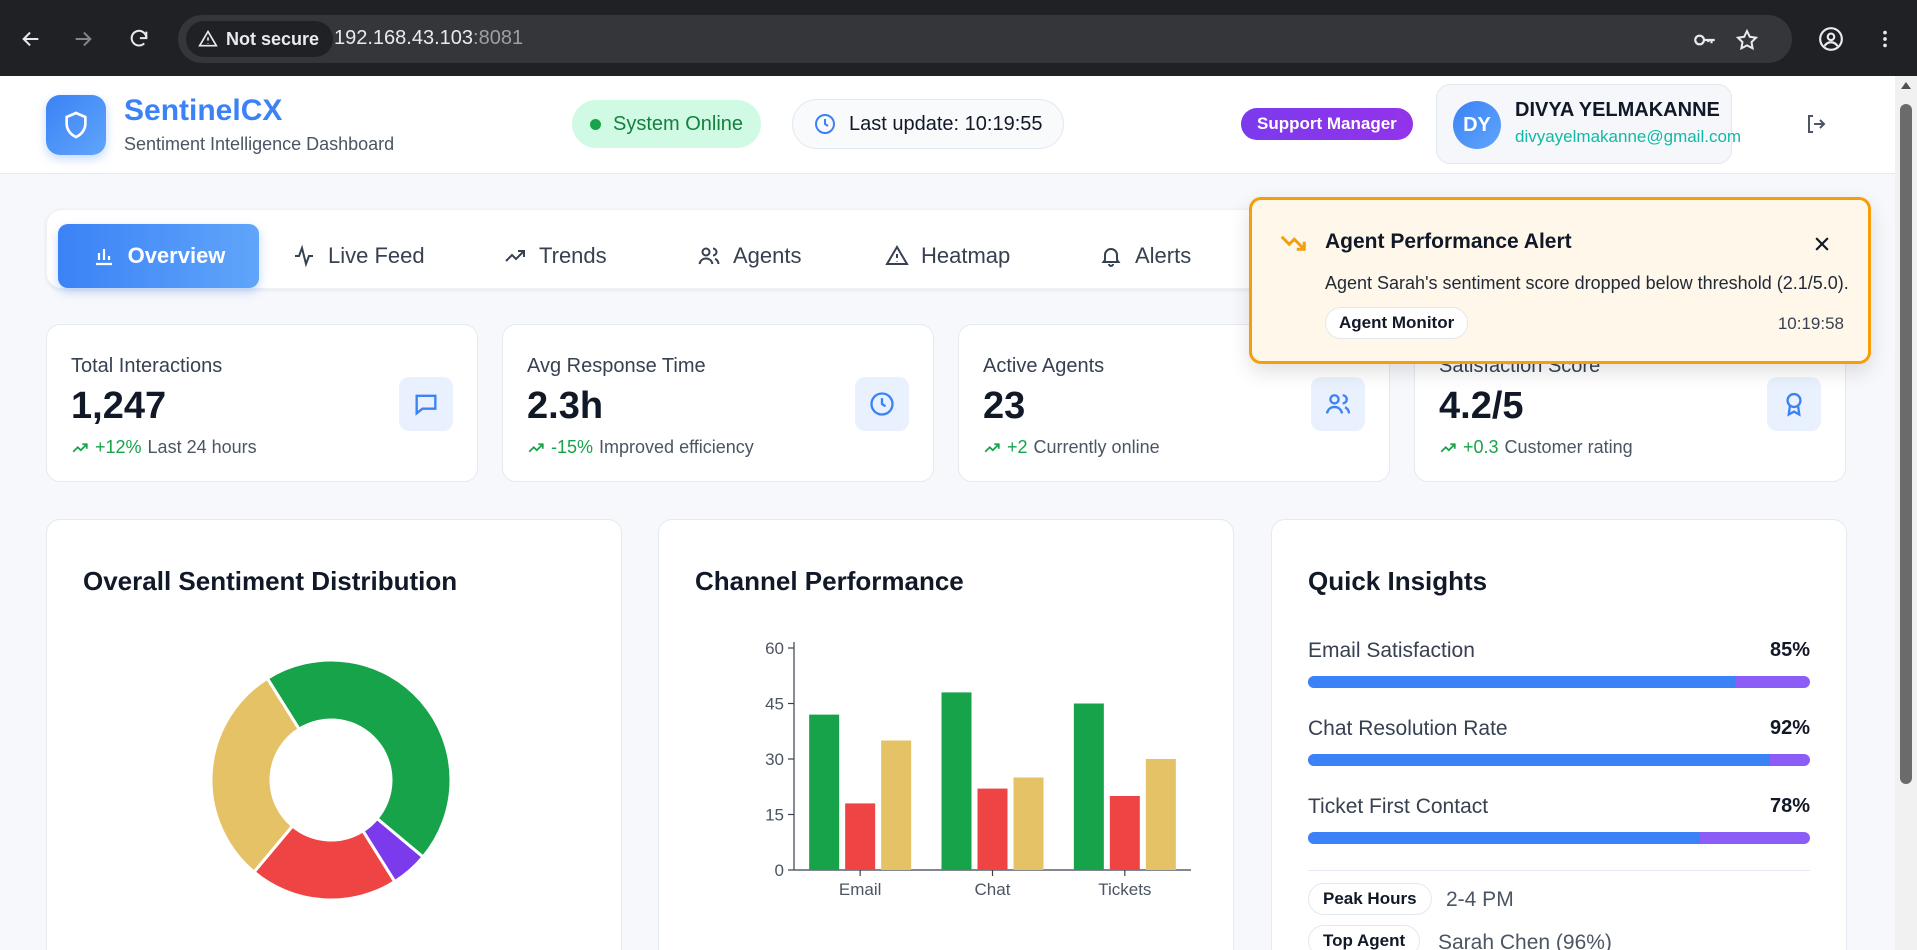  Describe the element at coordinates (1397, 323) in the screenshot. I see `alert-source-tag: Agent Monitor` at that location.